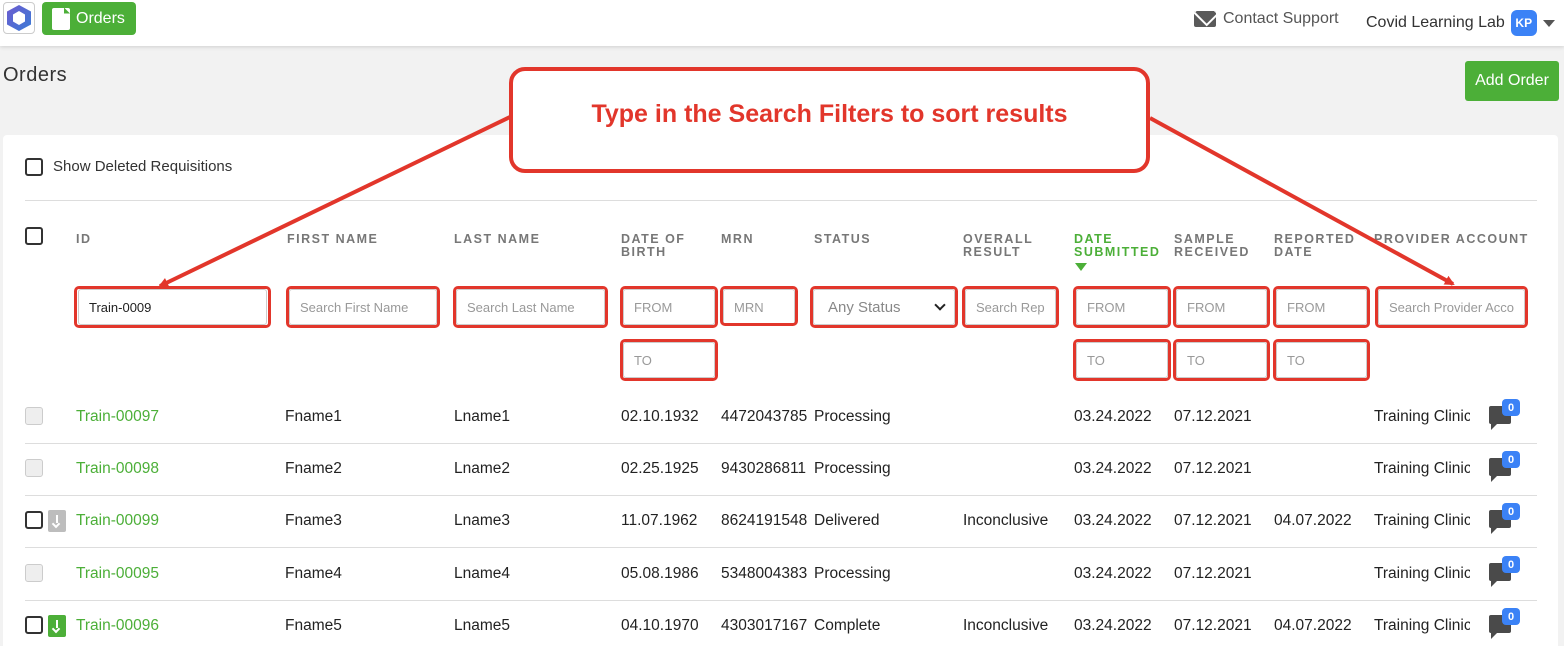 Image resolution: width=1564 pixels, height=646 pixels. I want to click on row-first-name: Fname1, so click(313, 416).